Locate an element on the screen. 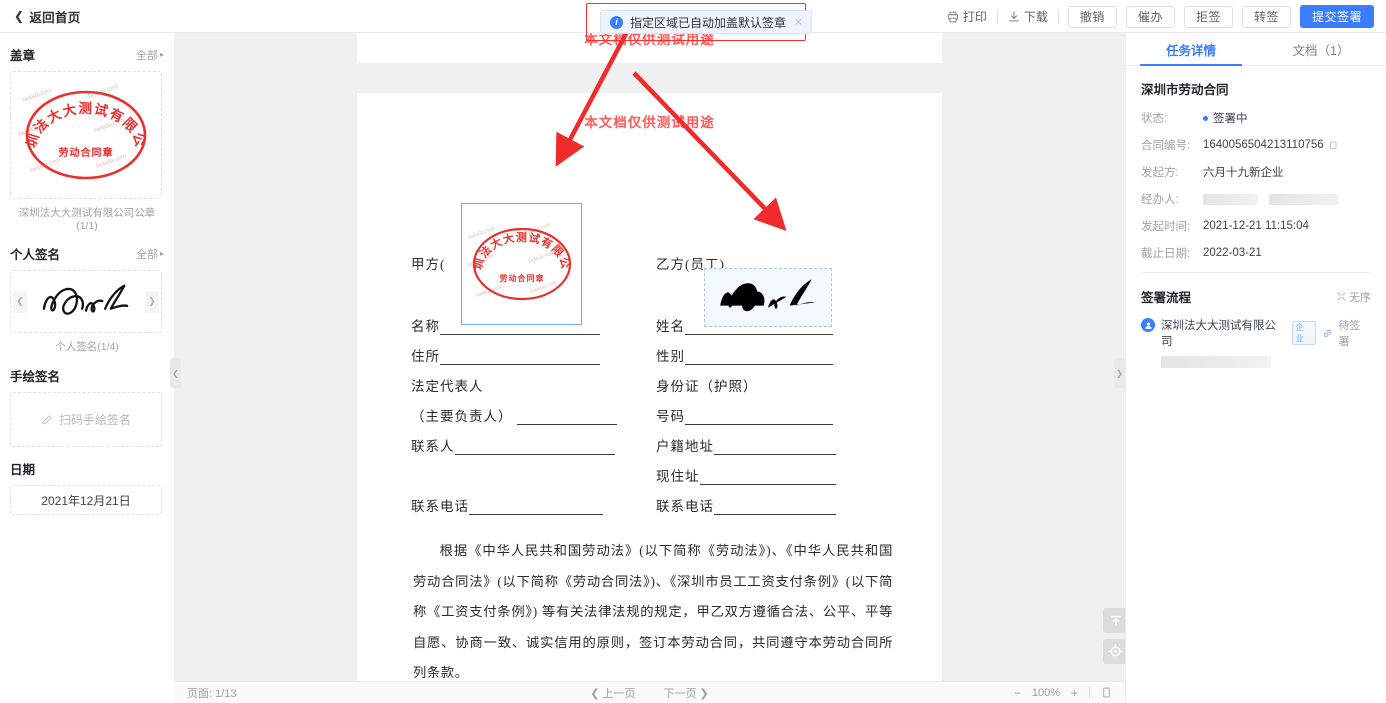 The height and width of the screenshot is (703, 1386). signer-name: 深圳法大大测试有限公司 is located at coordinates (1218, 334).